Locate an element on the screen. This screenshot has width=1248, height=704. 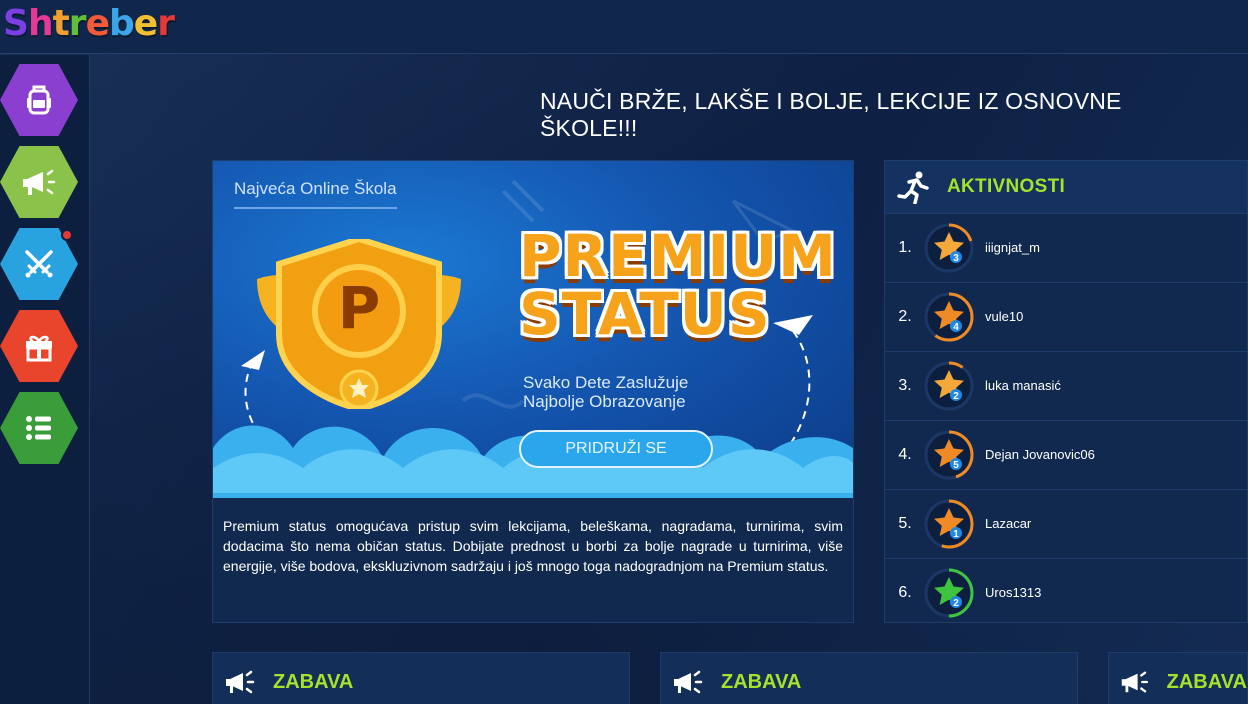
activity-row: 3. 2 luka manasić is located at coordinates (1066, 385).